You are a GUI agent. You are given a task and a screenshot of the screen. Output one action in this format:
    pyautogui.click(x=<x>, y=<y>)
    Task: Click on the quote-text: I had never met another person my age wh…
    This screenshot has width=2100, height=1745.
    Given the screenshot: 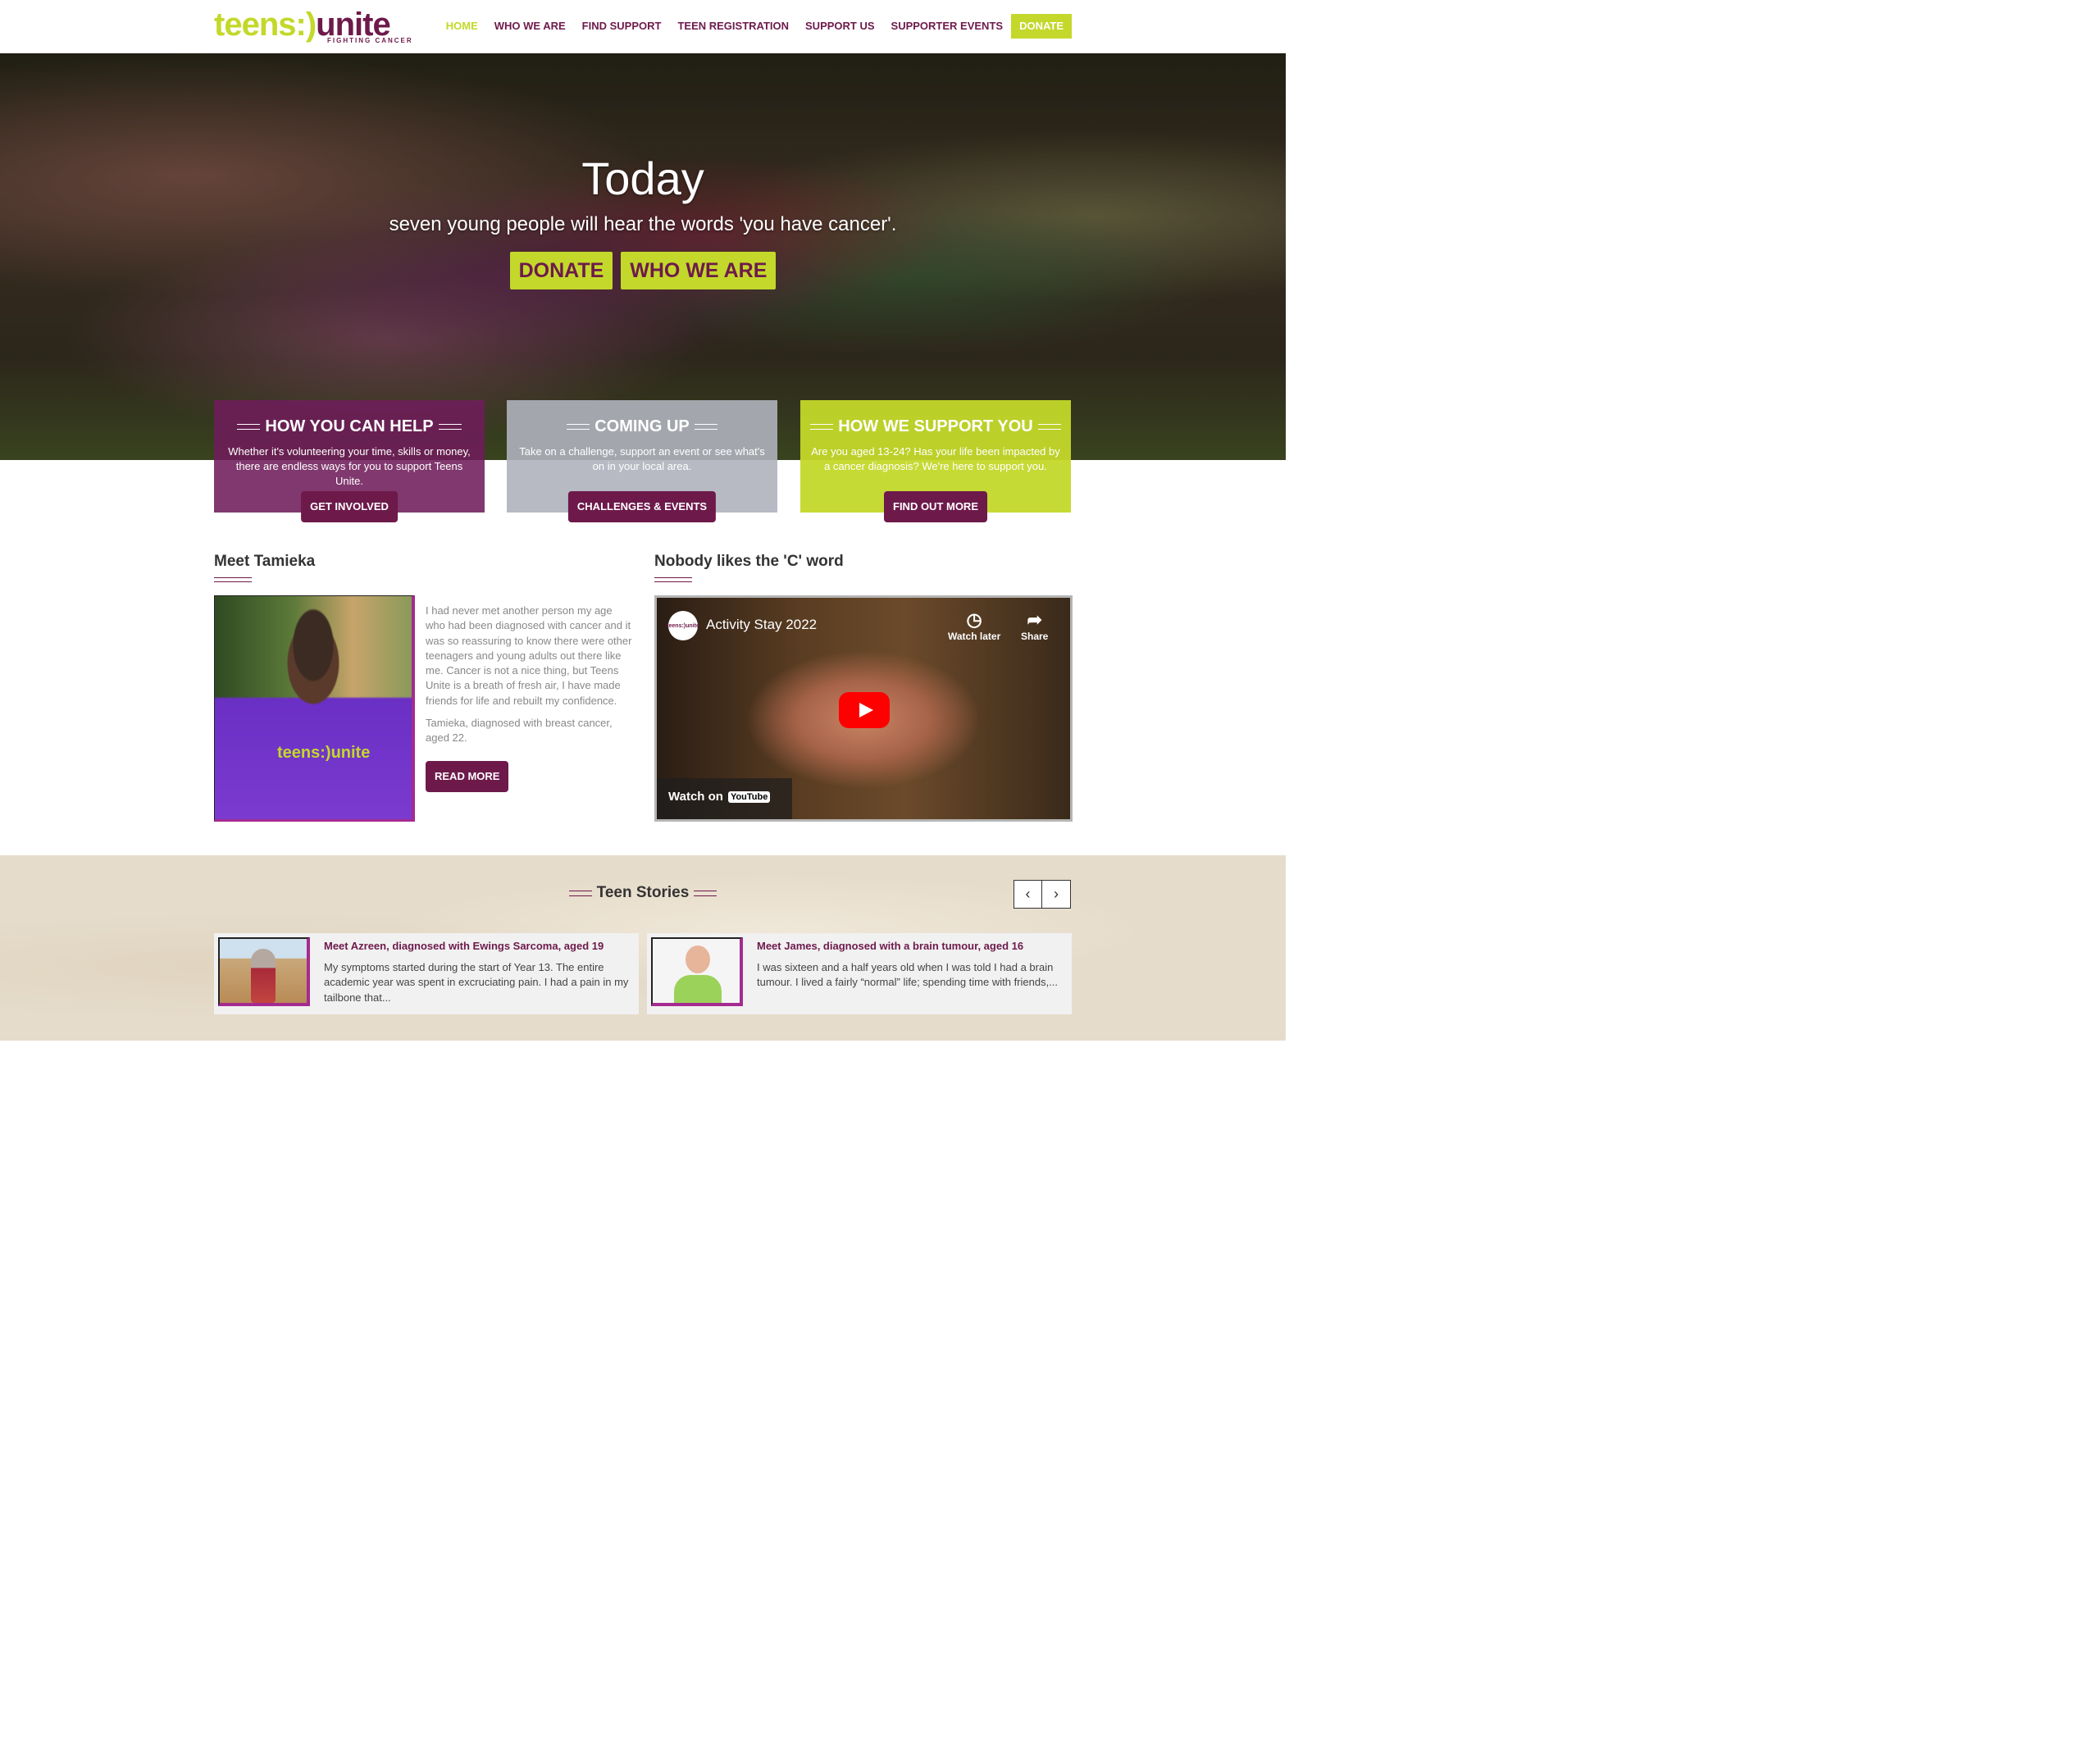 What is the action you would take?
    pyautogui.click(x=529, y=655)
    